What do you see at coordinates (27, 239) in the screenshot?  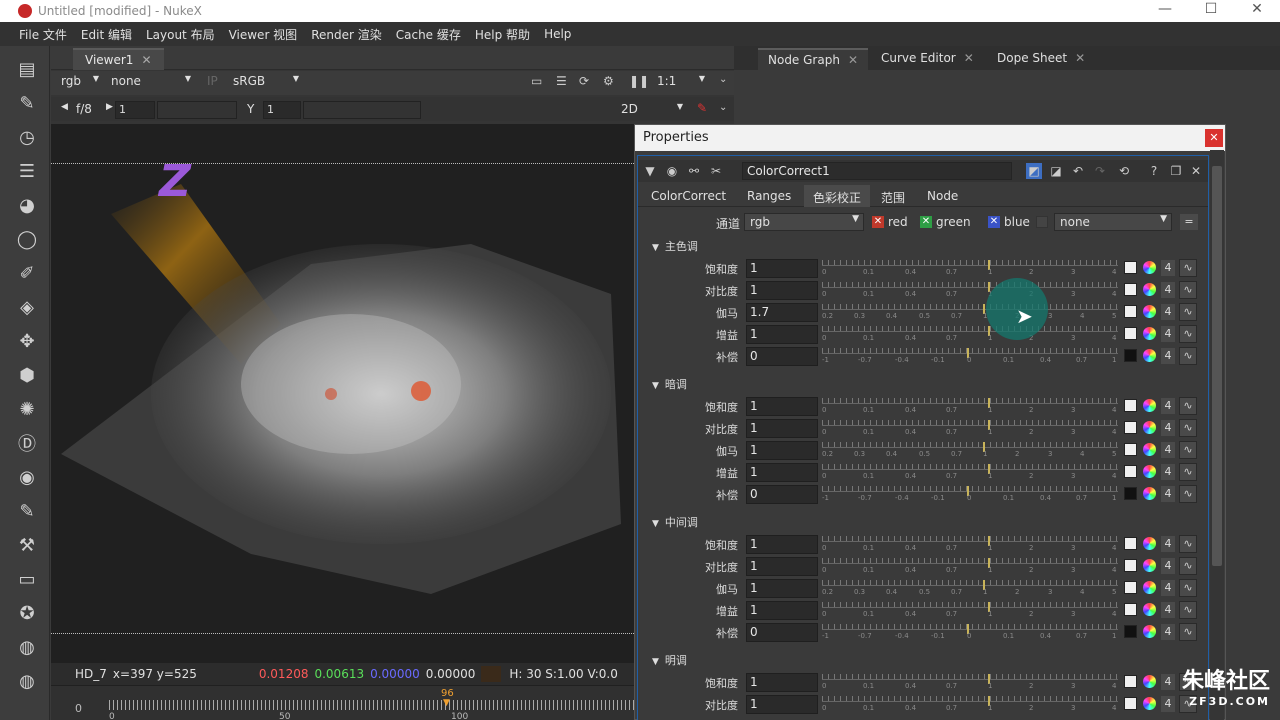 I see `filter-tool-icon: ◯` at bounding box center [27, 239].